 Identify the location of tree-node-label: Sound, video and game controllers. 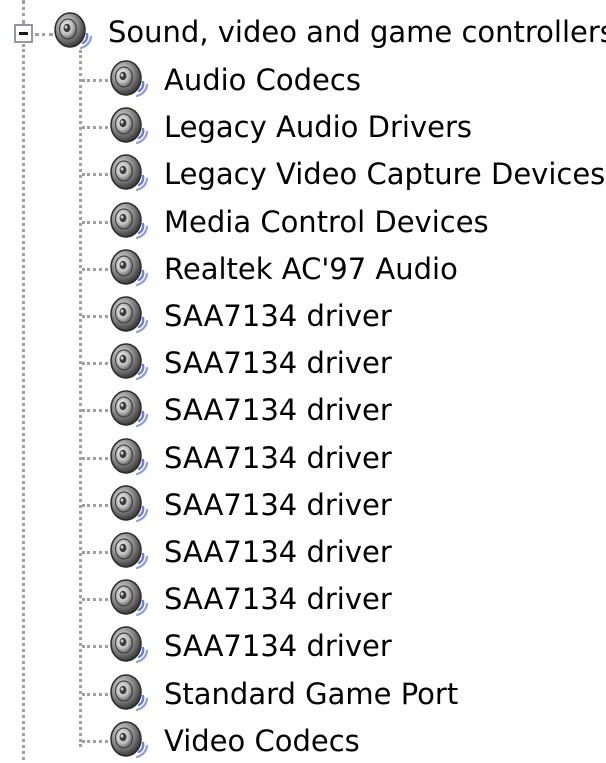
(357, 32).